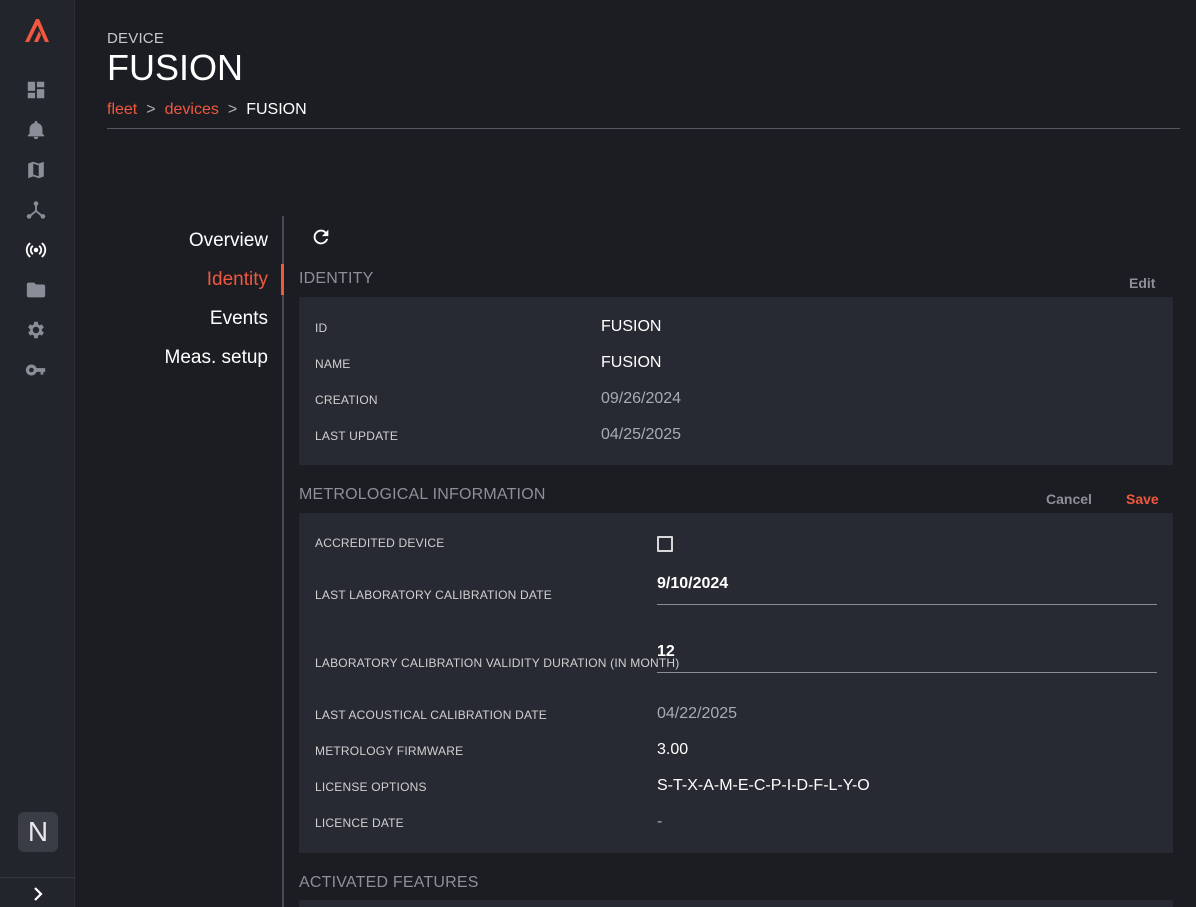 This screenshot has height=907, width=1196. Describe the element at coordinates (336, 278) in the screenshot. I see `identity-section-title: IDENTITY` at that location.